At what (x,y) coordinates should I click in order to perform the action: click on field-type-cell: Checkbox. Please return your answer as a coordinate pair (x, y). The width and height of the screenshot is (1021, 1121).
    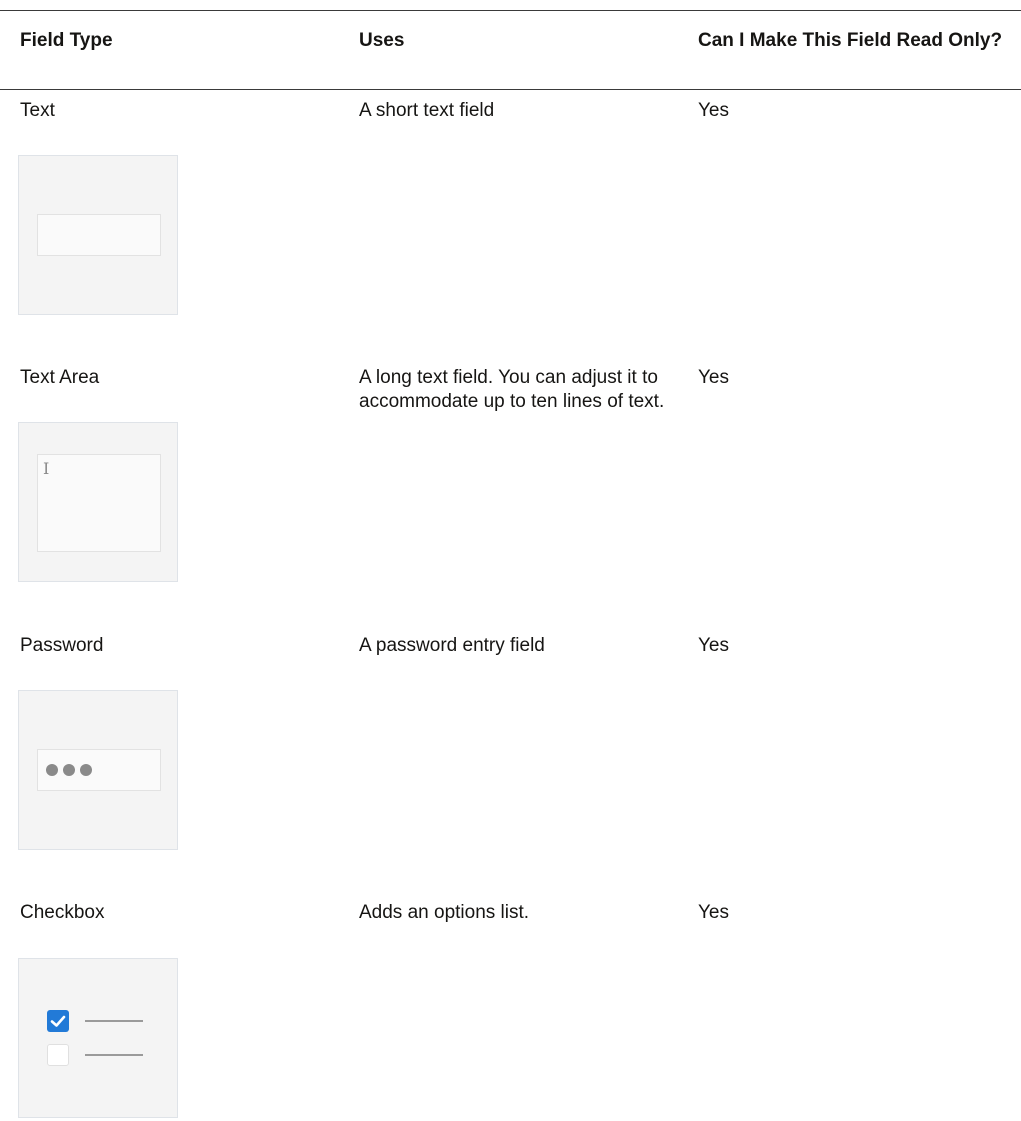
    Looking at the image, I should click on (62, 912).